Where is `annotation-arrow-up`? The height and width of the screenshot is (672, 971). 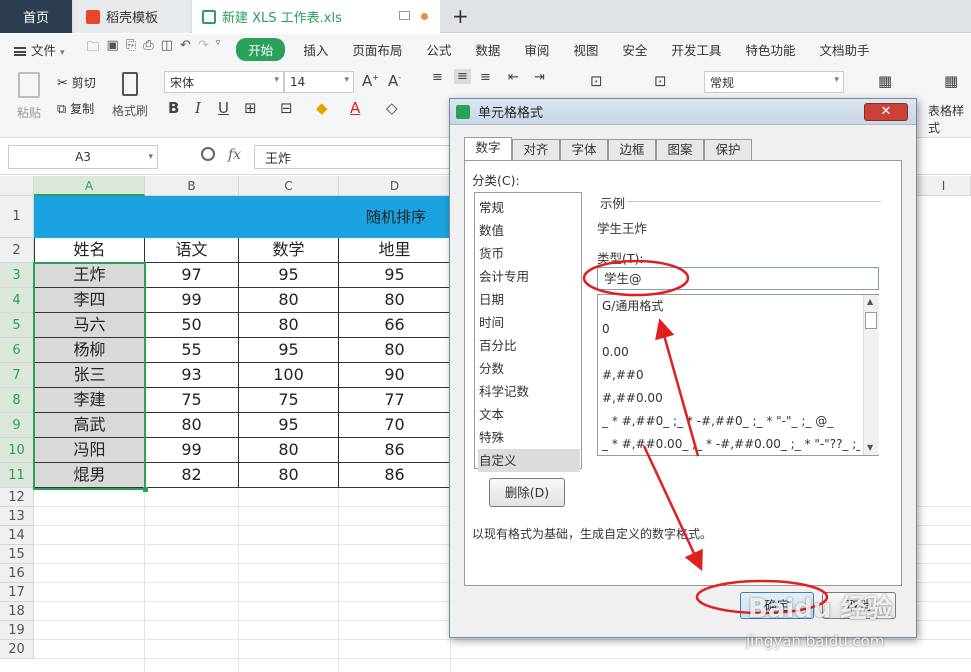 annotation-arrow-up is located at coordinates (677, 387).